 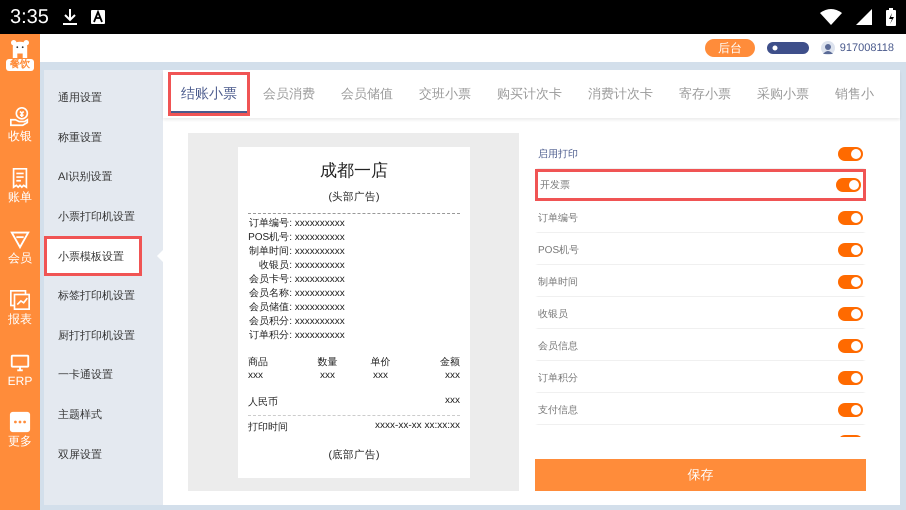 I want to click on clock-time: 3:35, so click(x=29, y=17).